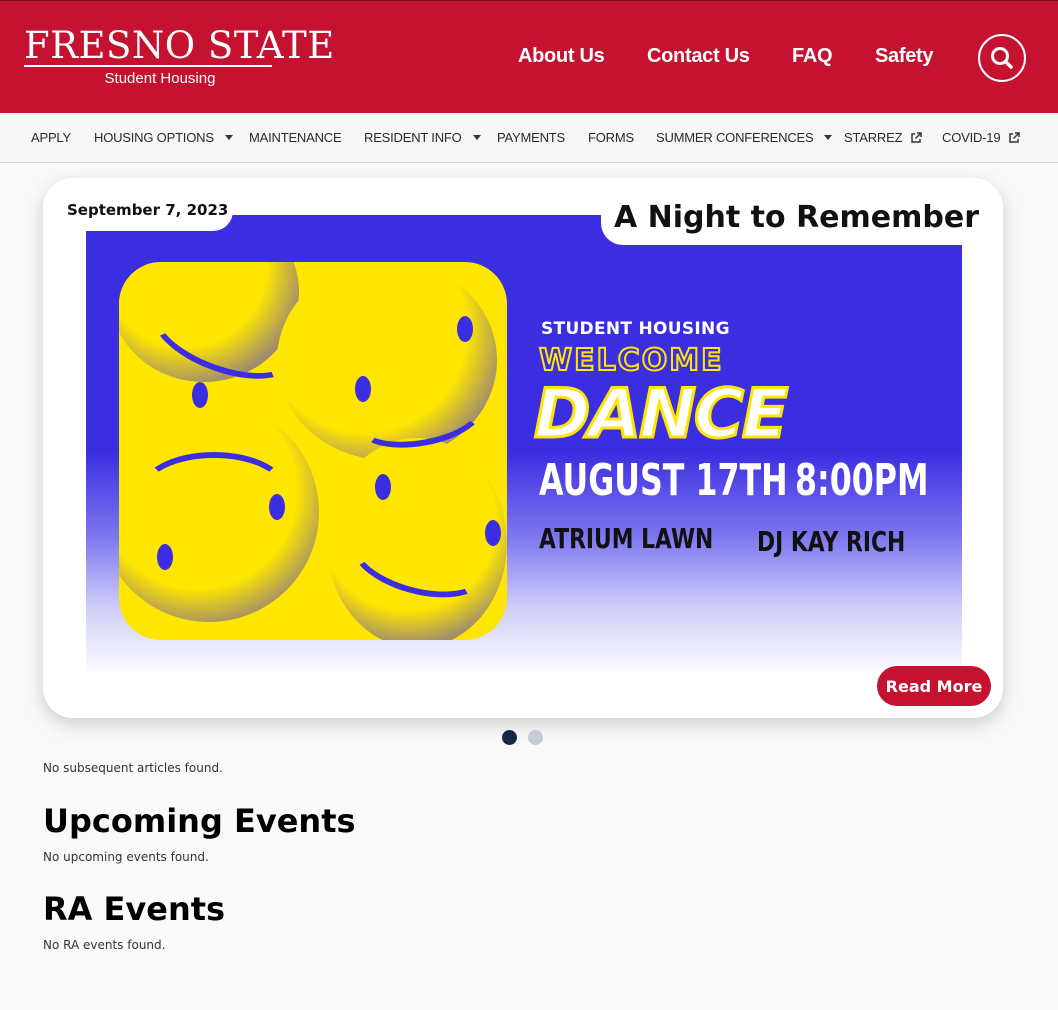 This screenshot has height=1010, width=1058. Describe the element at coordinates (160, 78) in the screenshot. I see `logo-subtitle: Student Housing` at that location.